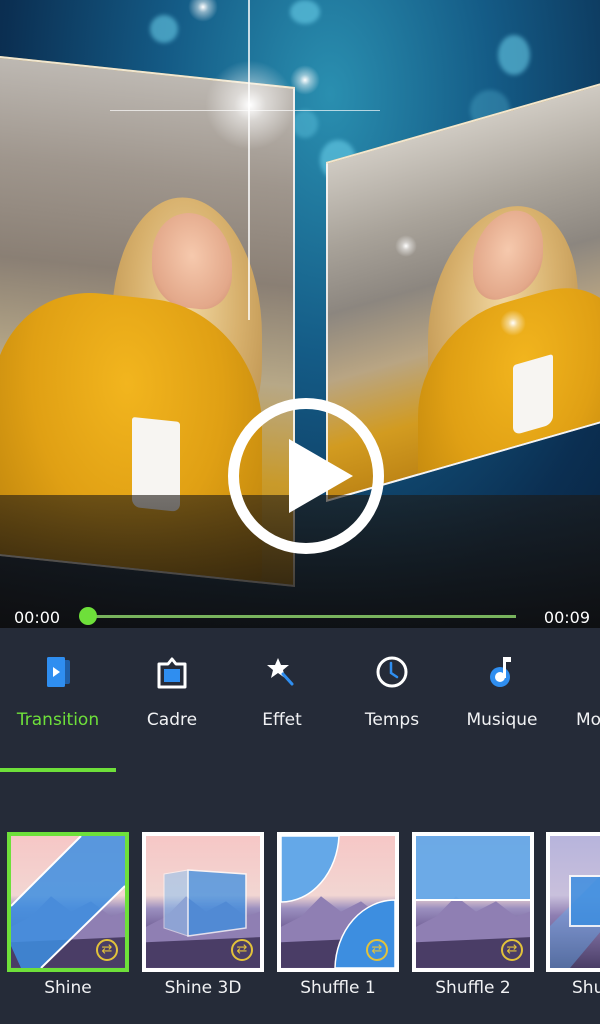  Describe the element at coordinates (282, 720) in the screenshot. I see `tool-label: Effet` at that location.